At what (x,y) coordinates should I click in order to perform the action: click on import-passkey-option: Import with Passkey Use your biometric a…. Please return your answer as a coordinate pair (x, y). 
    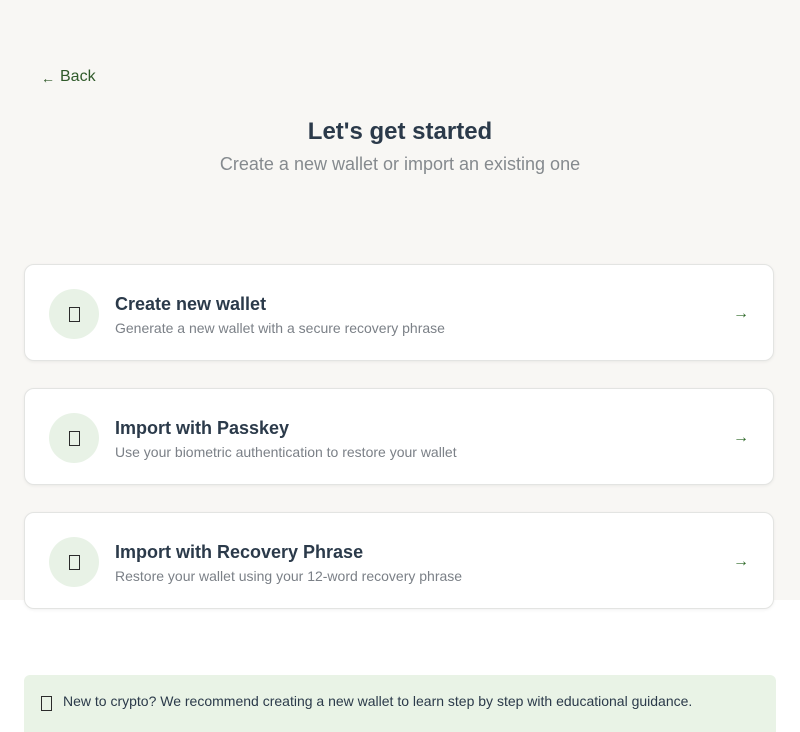
    Looking at the image, I should click on (399, 436).